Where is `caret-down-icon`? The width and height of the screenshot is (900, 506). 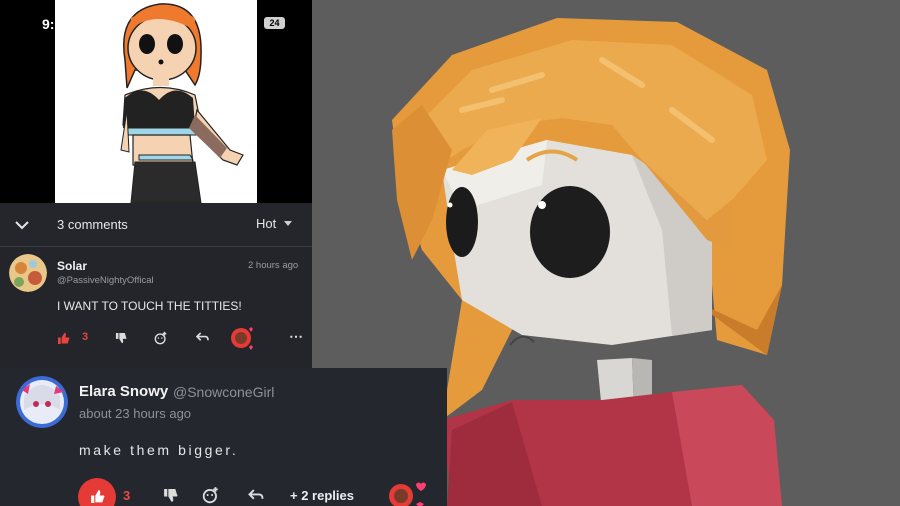
caret-down-icon is located at coordinates (288, 223).